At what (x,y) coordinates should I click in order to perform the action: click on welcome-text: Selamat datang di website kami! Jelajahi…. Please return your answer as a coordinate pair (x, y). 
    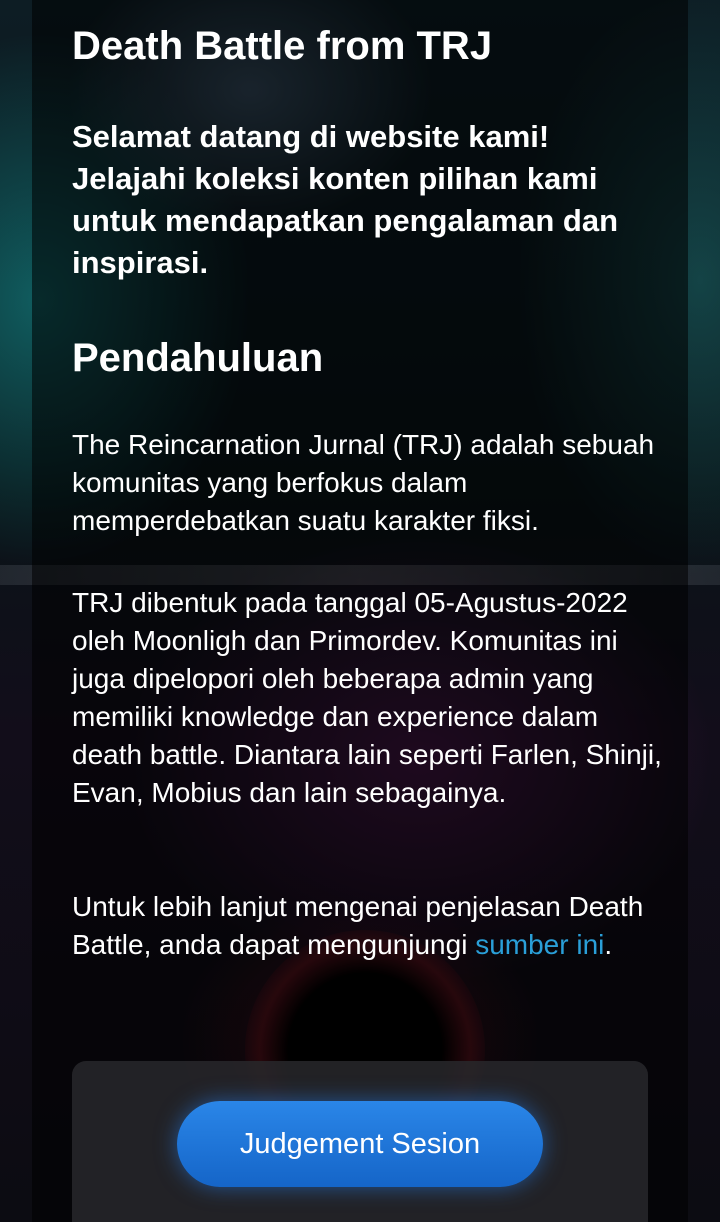
    Looking at the image, I should click on (345, 199).